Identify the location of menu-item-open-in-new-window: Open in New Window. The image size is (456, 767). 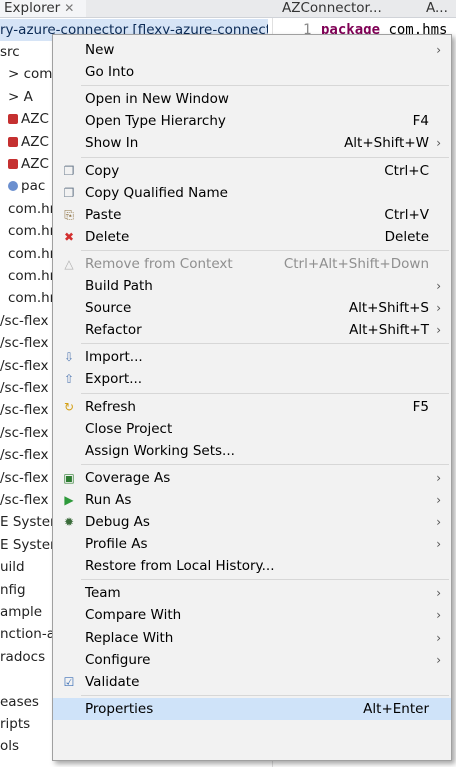
(252, 99).